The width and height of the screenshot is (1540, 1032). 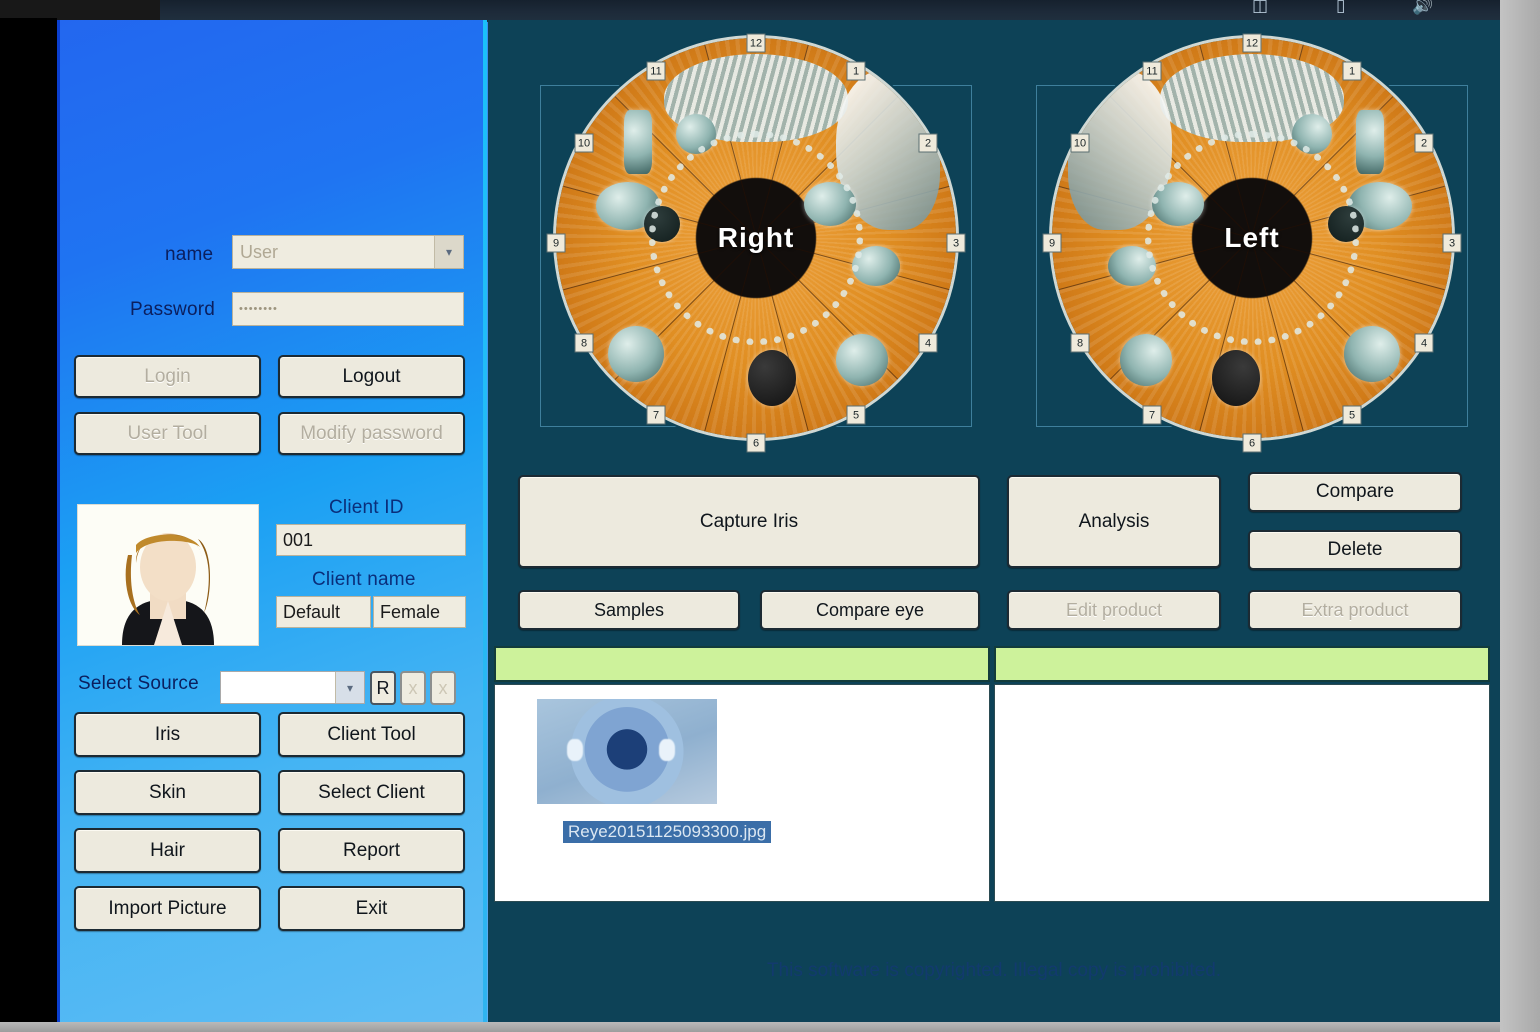 What do you see at coordinates (1114, 610) in the screenshot?
I see `edit-product-button: Edit product` at bounding box center [1114, 610].